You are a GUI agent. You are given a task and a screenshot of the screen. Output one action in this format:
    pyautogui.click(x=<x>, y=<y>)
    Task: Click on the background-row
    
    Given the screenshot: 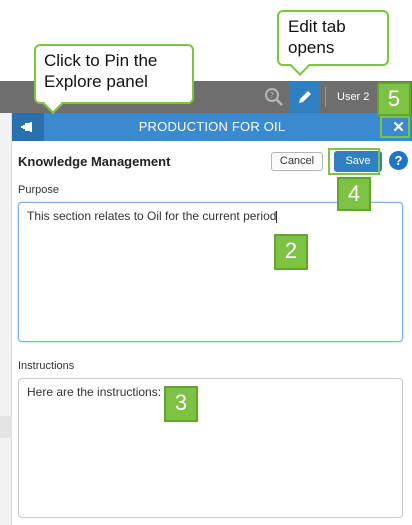 What is the action you would take?
    pyautogui.click(x=6, y=427)
    